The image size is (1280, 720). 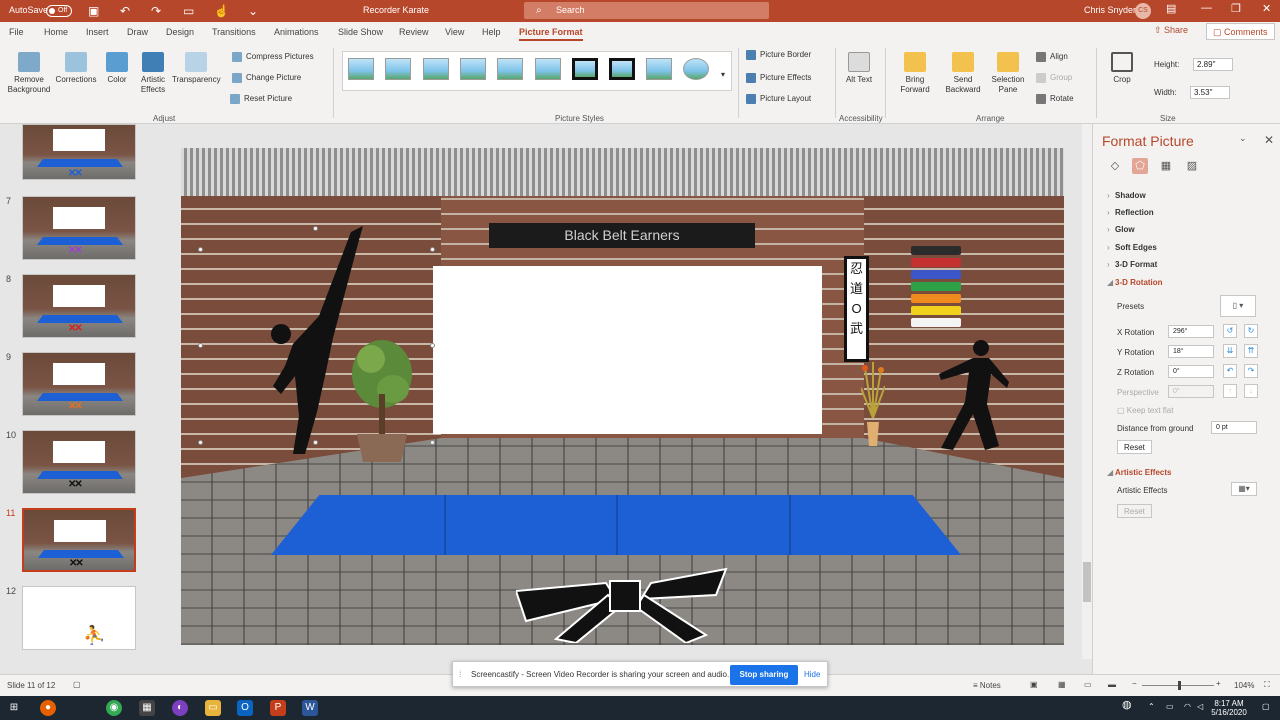 What do you see at coordinates (310, 708) in the screenshot?
I see `word-icon: W` at bounding box center [310, 708].